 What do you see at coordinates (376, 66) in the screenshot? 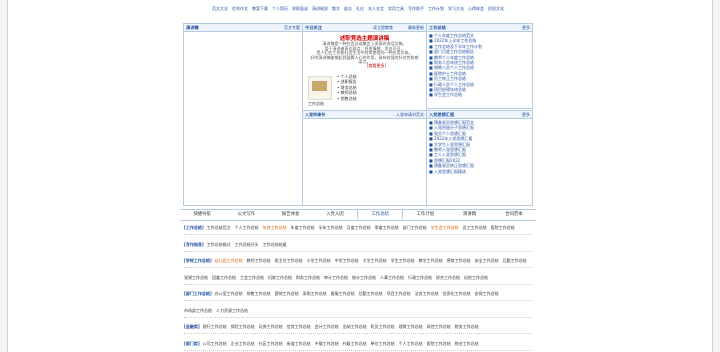
I see `view-more-link: [查看更多]` at bounding box center [376, 66].